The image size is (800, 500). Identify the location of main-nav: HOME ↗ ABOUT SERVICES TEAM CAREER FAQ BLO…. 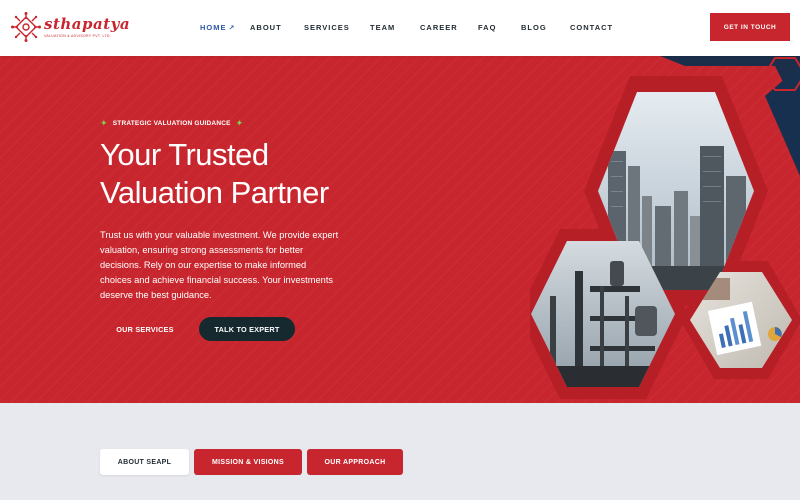
(400, 28).